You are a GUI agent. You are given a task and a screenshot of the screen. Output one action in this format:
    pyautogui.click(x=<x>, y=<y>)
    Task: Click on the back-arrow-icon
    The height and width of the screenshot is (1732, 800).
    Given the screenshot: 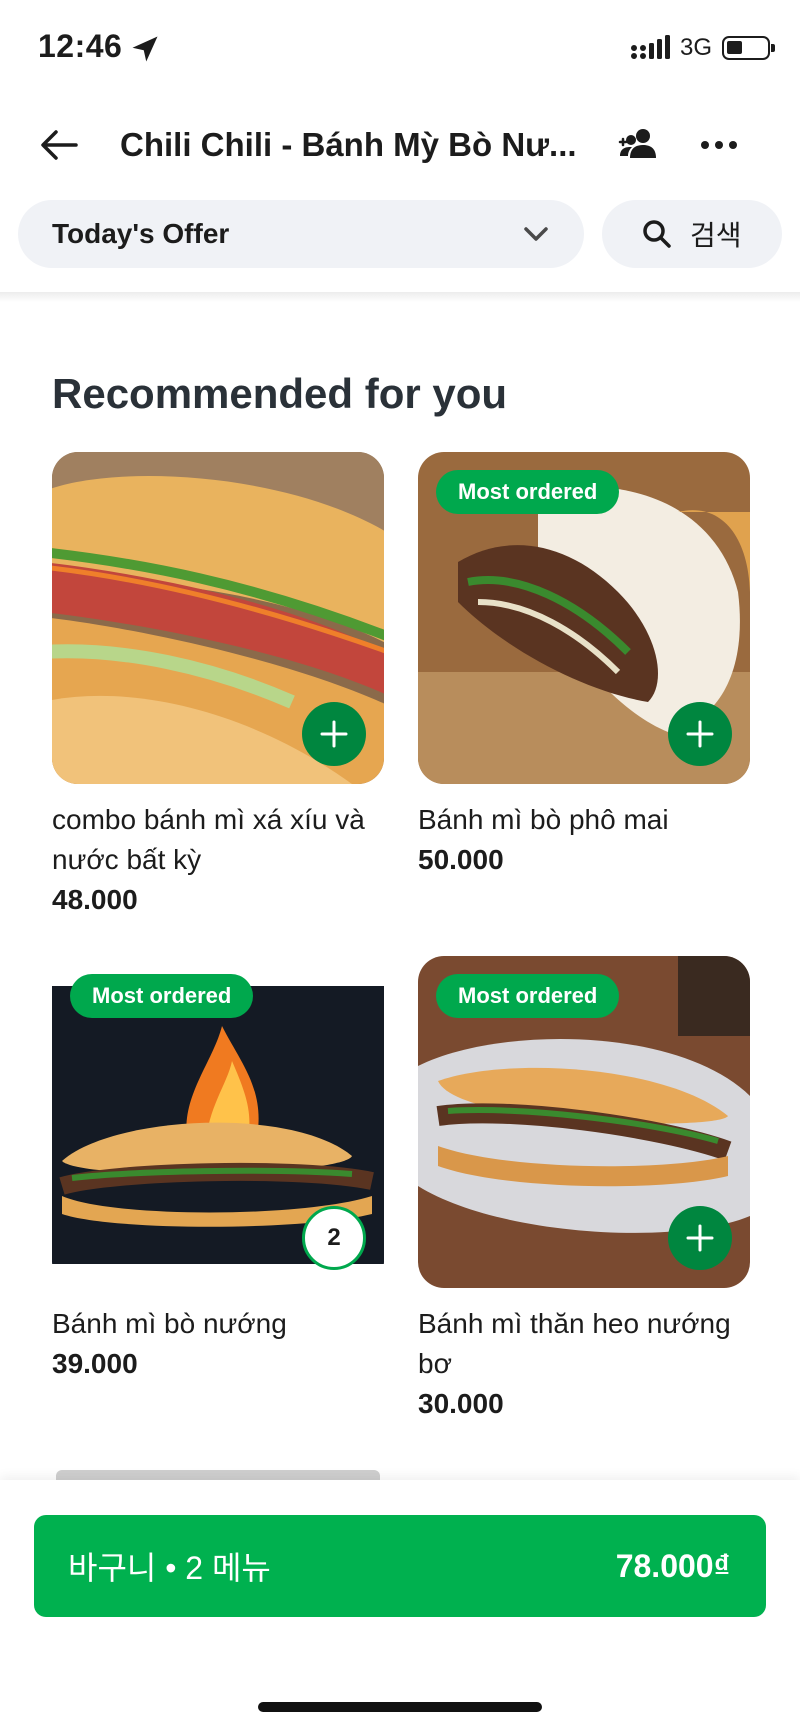 What is the action you would take?
    pyautogui.click(x=59, y=145)
    